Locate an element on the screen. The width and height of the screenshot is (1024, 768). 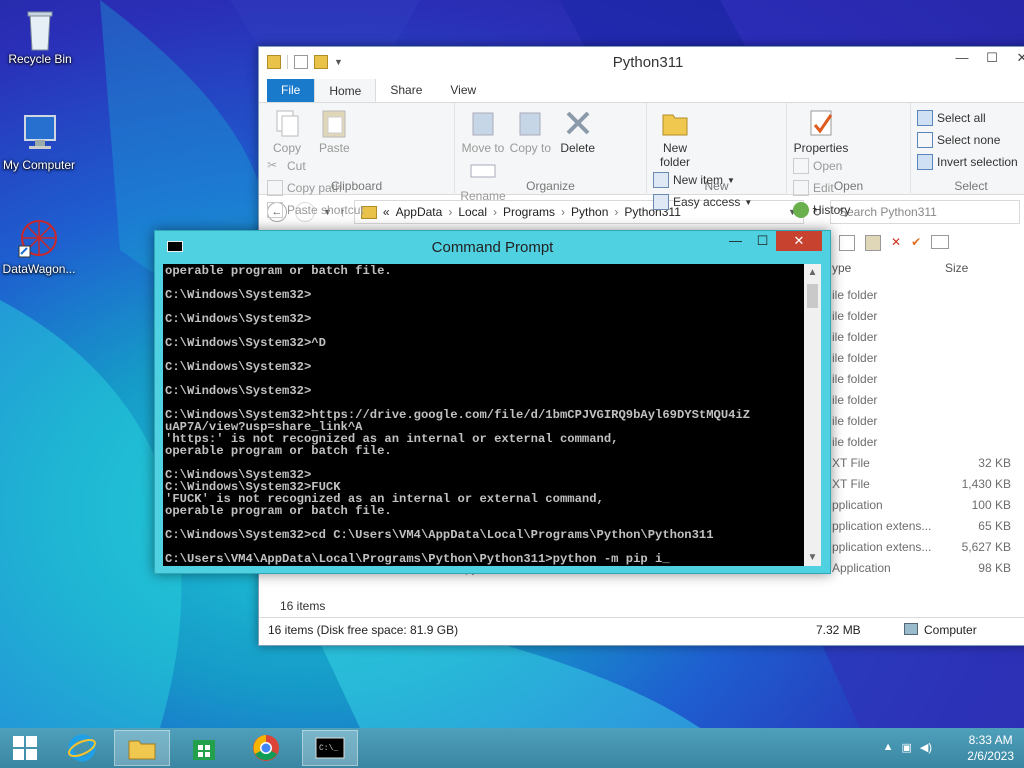
organize-group: Move to Copy to Delete Rename Organize is located at coordinates (551, 153).